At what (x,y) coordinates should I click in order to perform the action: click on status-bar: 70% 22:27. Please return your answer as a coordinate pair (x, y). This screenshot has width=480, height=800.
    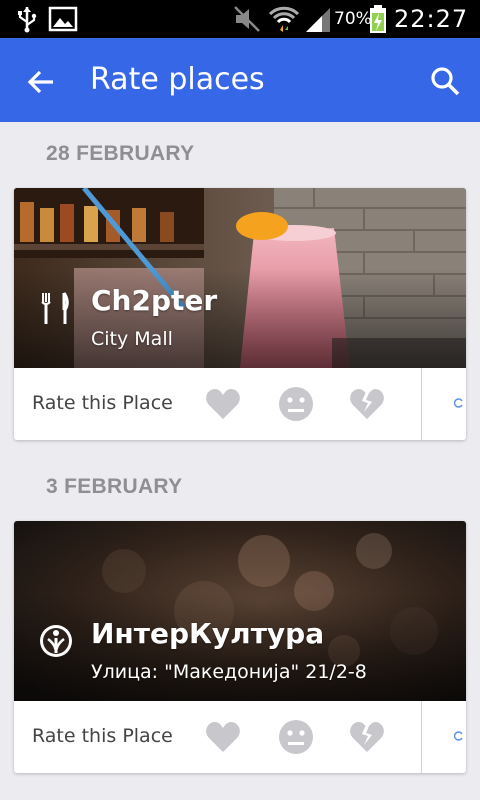
    Looking at the image, I should click on (240, 19).